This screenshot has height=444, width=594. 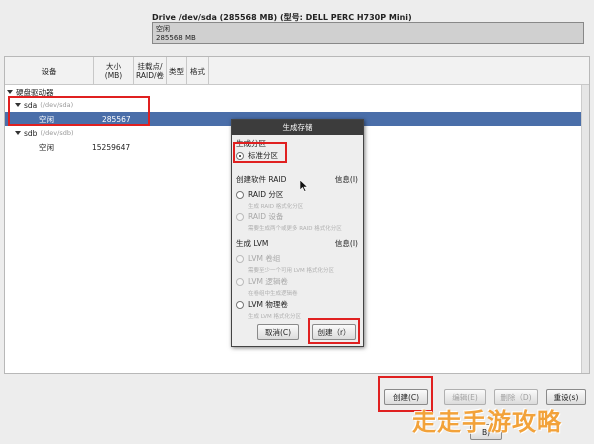 What do you see at coordinates (177, 71) in the screenshot?
I see `header-type: 类型` at bounding box center [177, 71].